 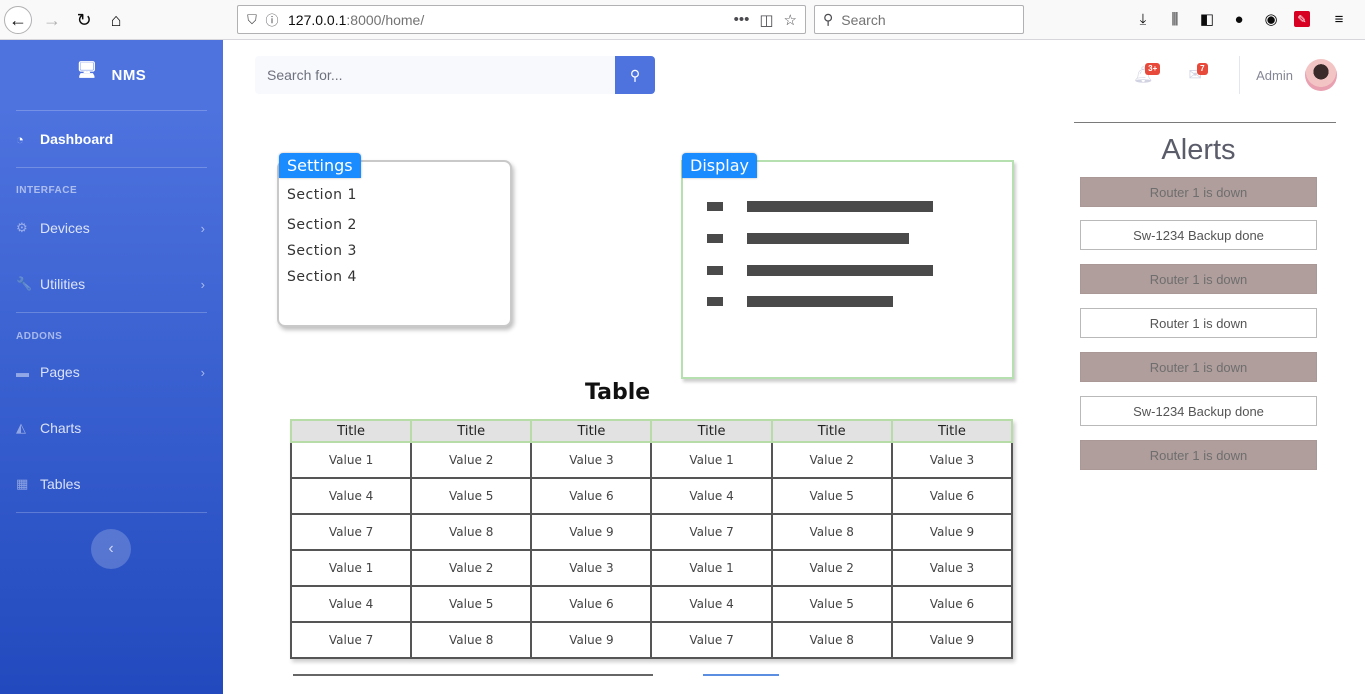 I want to click on topbar-search: ⚲, so click(x=455, y=75).